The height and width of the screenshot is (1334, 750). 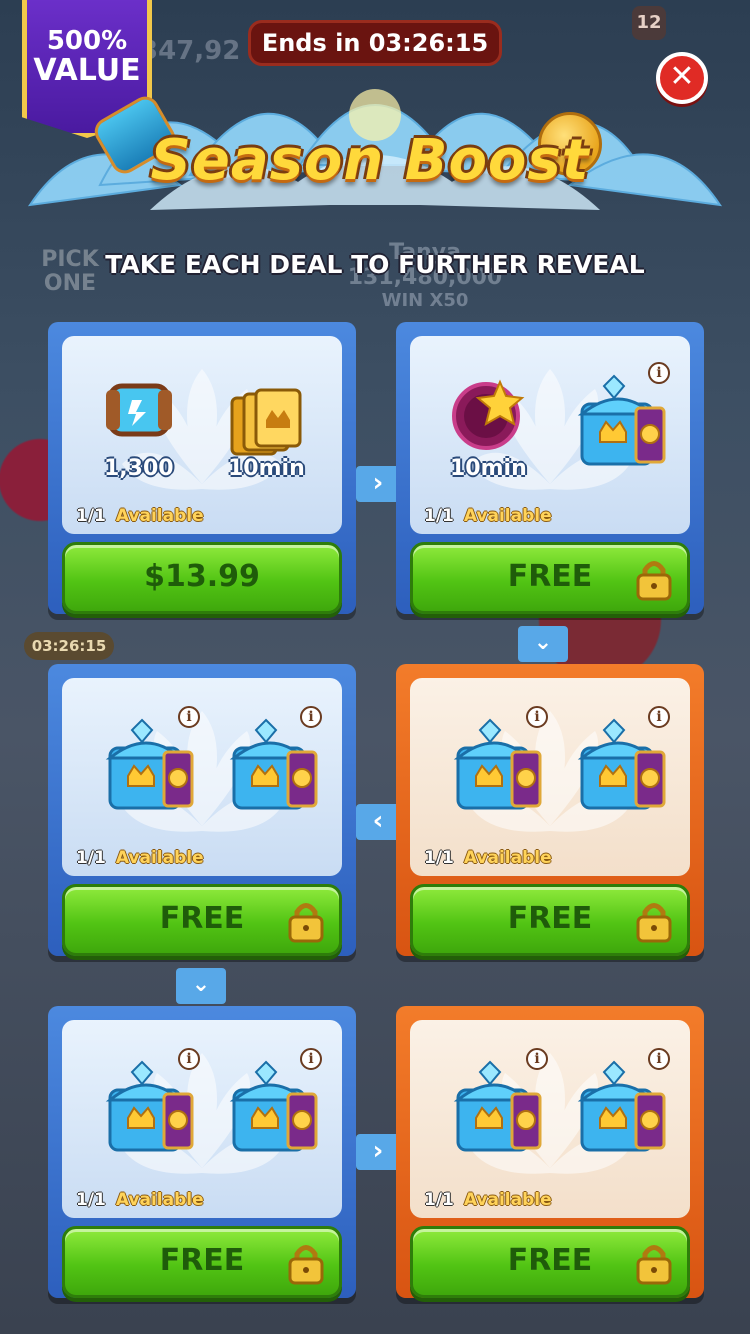 I want to click on star-boost-icon, so click(x=488, y=414).